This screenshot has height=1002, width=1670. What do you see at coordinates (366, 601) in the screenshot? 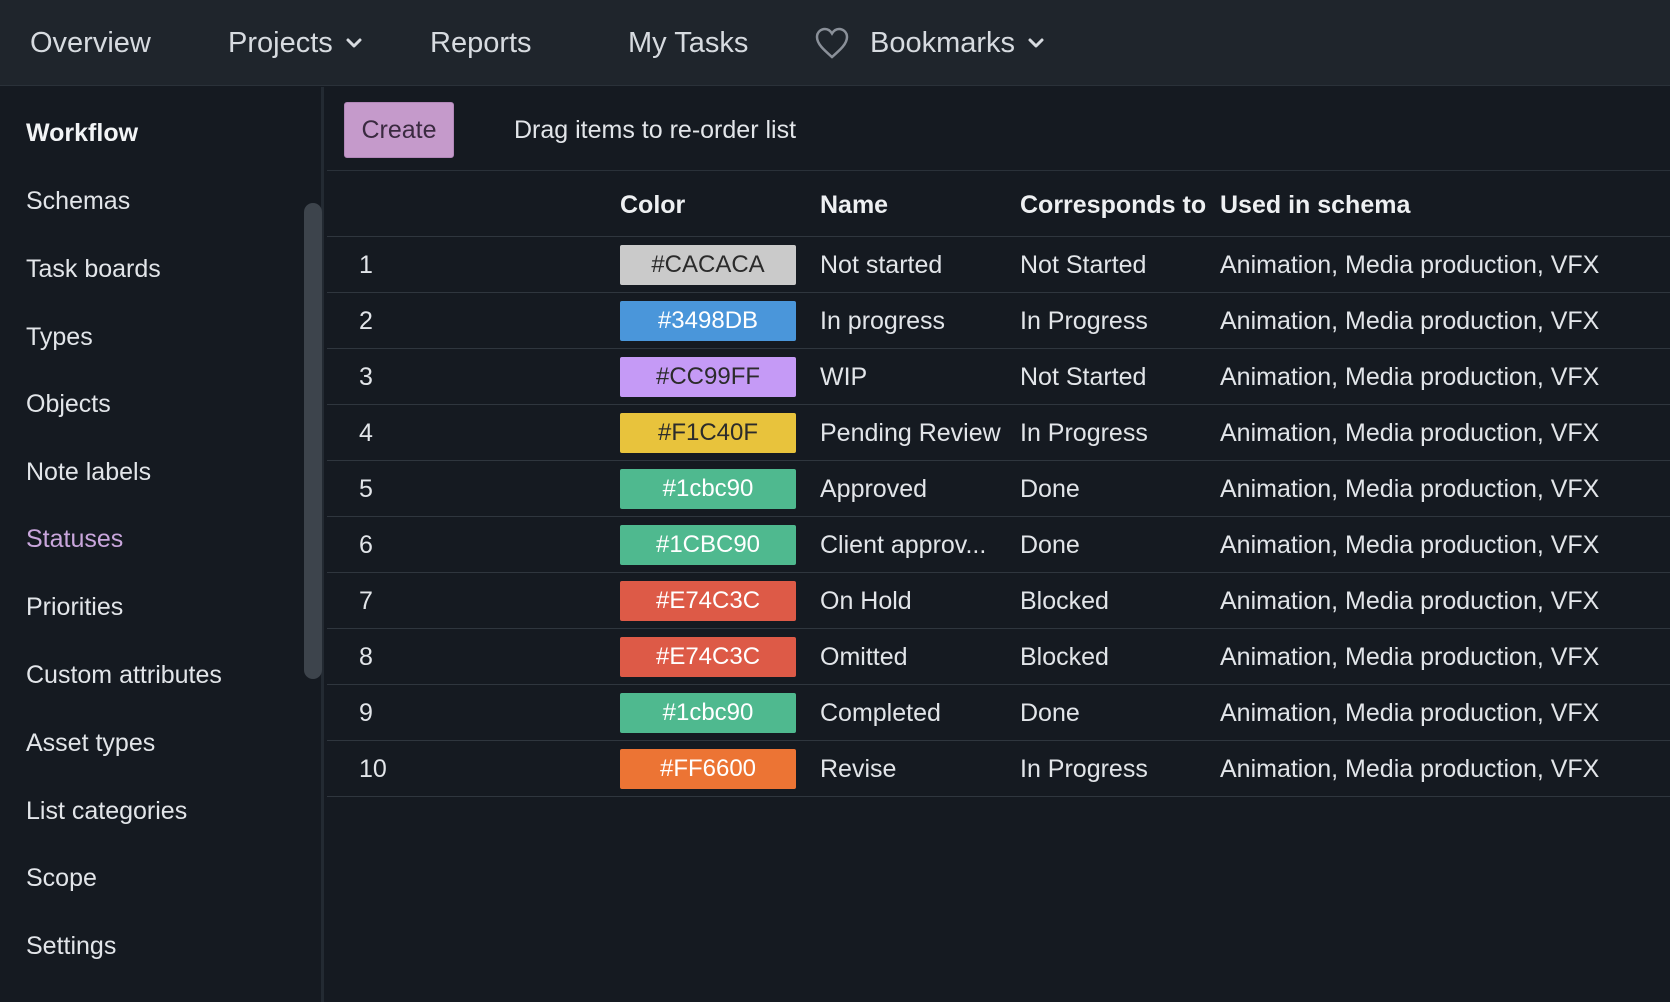
I see `row-index: 7` at bounding box center [366, 601].